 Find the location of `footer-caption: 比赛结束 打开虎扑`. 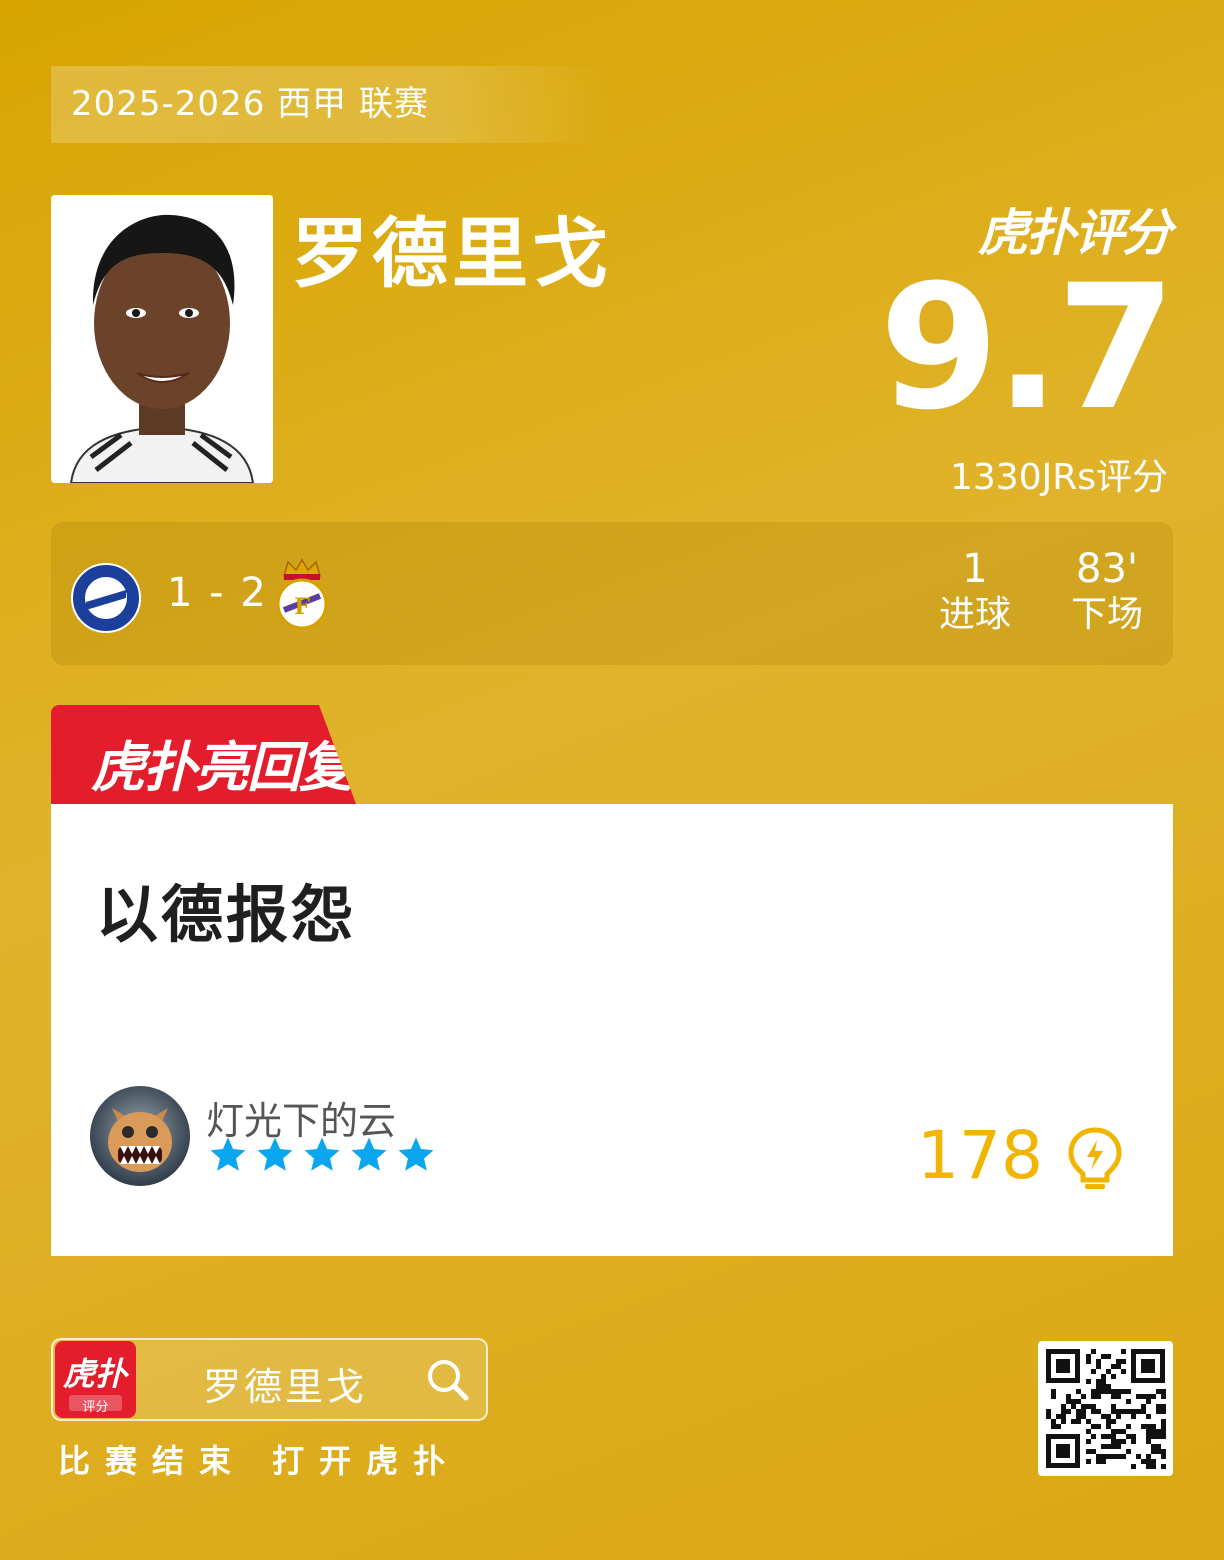

footer-caption: 比赛结束 打开虎扑 is located at coordinates (259, 1461).